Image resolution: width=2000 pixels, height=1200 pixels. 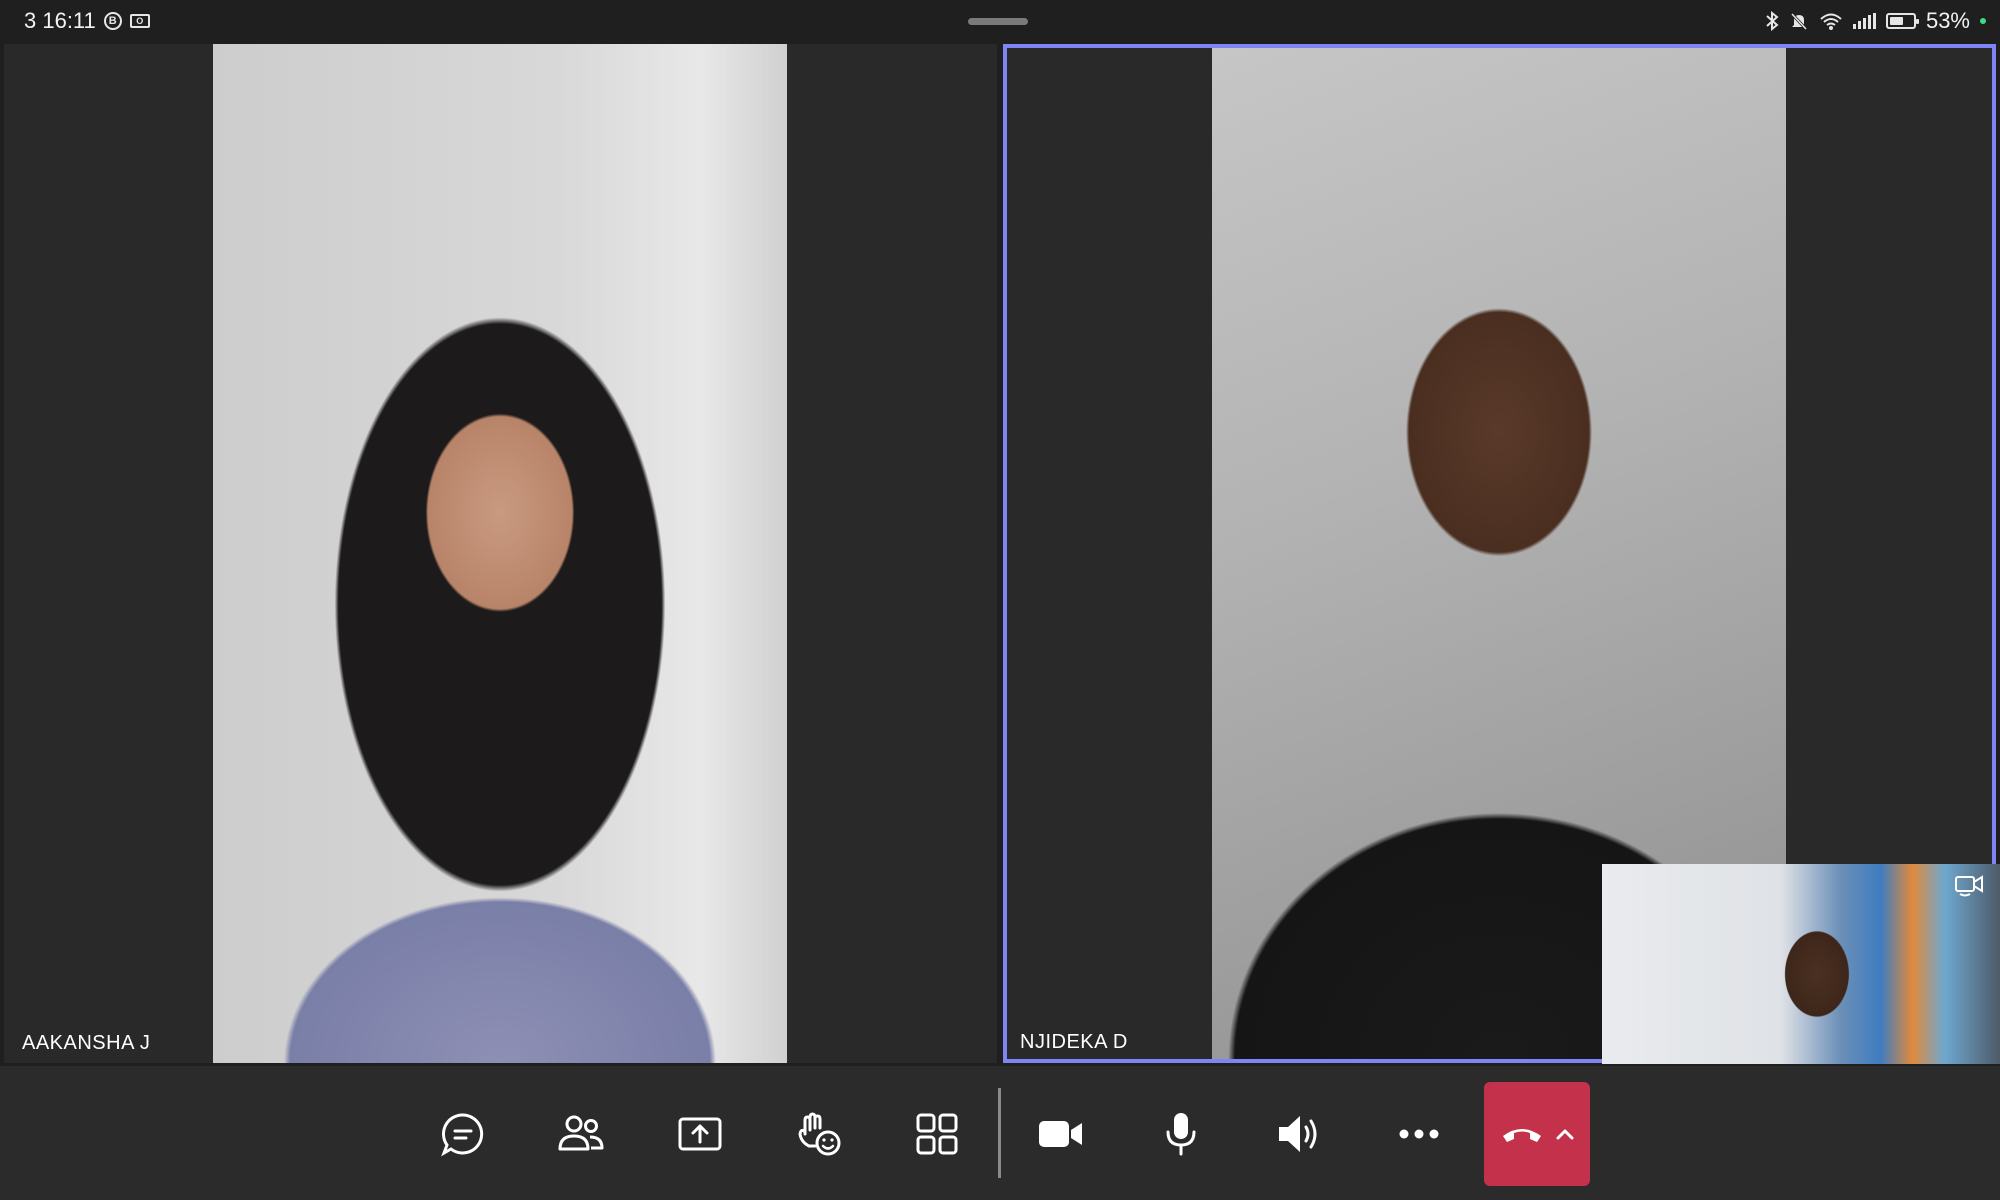 I want to click on share-icon, so click(x=700, y=1134).